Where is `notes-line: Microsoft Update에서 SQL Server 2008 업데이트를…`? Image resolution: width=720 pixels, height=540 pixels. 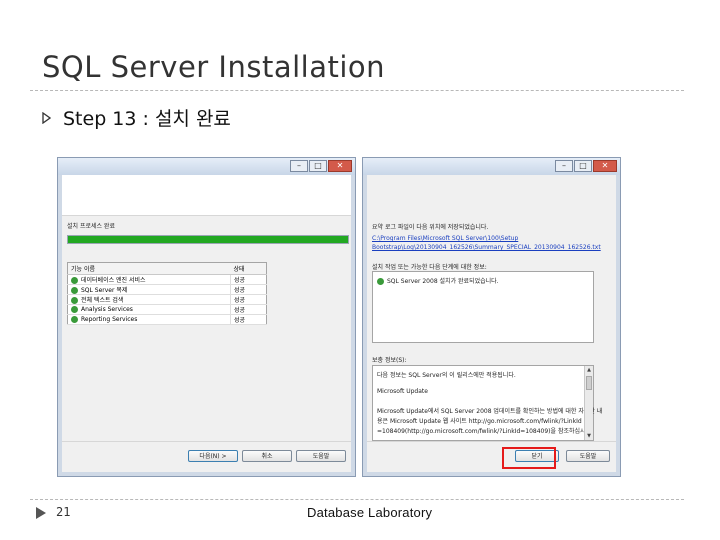
notes-line: Microsoft Update에서 SQL Server 2008 업데이트를… is located at coordinates (490, 411).